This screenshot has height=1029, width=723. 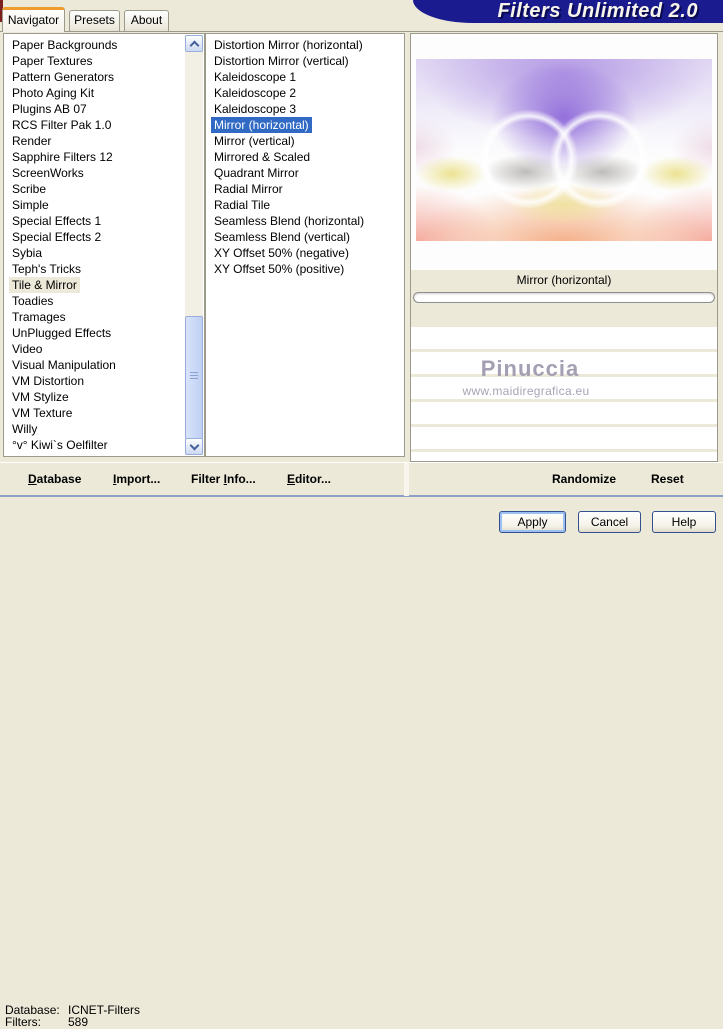 What do you see at coordinates (64, 45) in the screenshot?
I see `category-list-item: Paper Backgrounds` at bounding box center [64, 45].